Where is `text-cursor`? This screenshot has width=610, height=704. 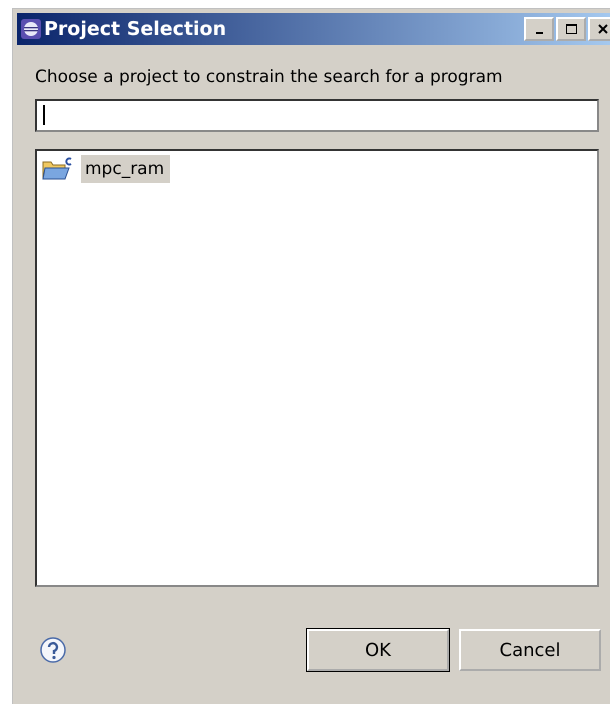
text-cursor is located at coordinates (44, 115).